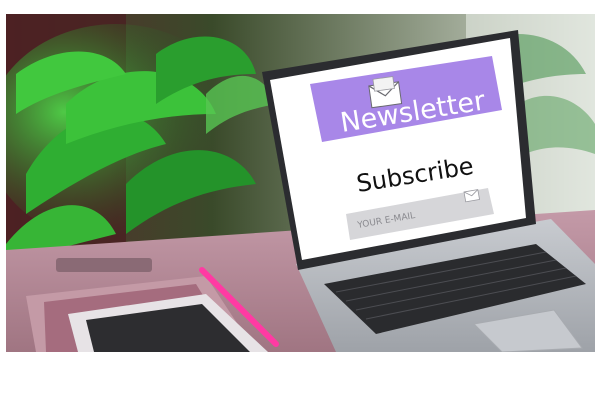 The width and height of the screenshot is (601, 410). What do you see at coordinates (471, 196) in the screenshot?
I see `mail-icon` at bounding box center [471, 196].